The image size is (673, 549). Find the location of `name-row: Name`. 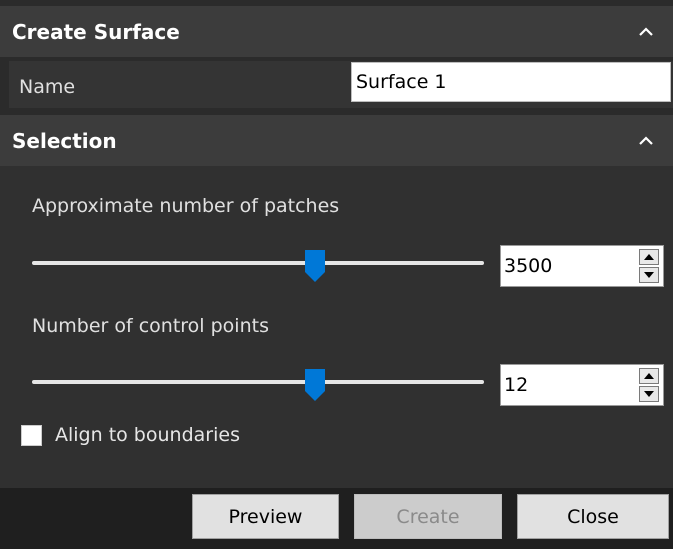

name-row: Name is located at coordinates (341, 84).